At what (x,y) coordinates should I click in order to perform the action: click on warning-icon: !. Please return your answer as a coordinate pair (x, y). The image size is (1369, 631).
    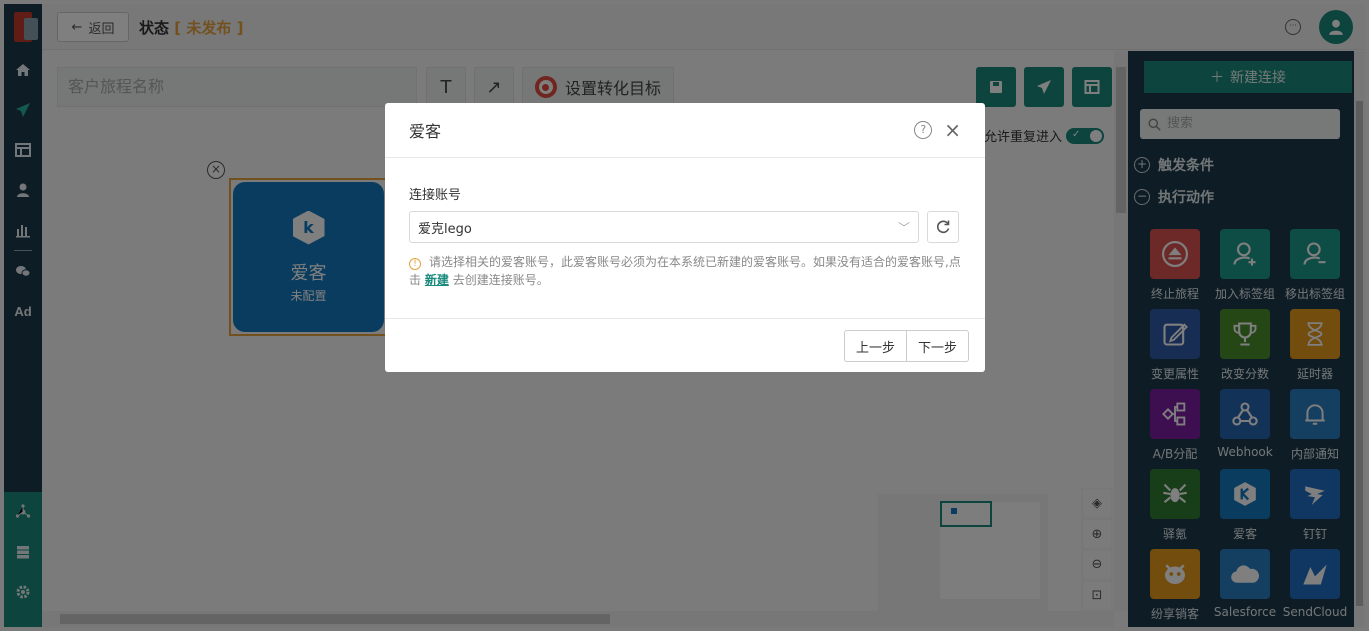
    Looking at the image, I should click on (415, 264).